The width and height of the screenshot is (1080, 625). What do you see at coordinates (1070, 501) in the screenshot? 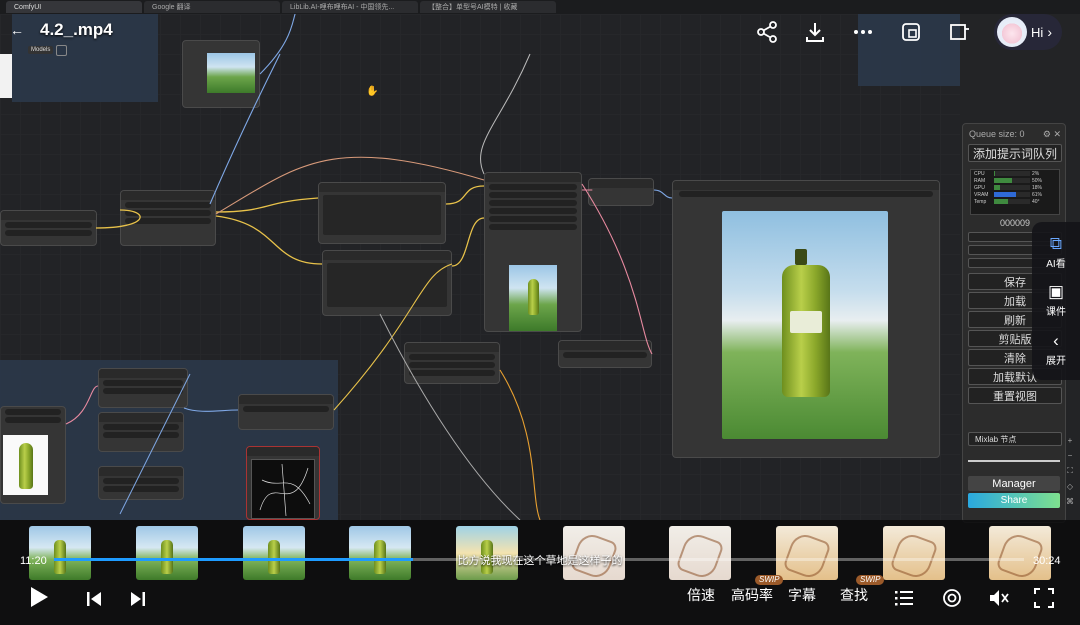
I see `toggle-icon: ⌘` at bounding box center [1070, 501].